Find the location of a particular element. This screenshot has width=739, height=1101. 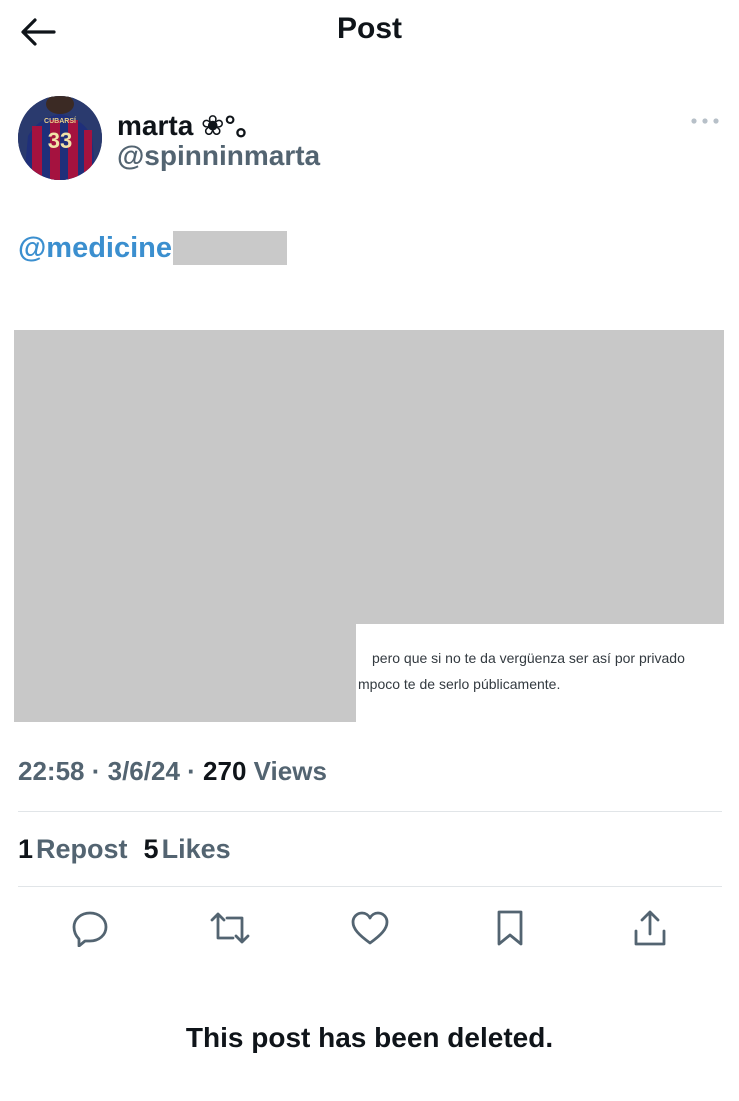

repost-button is located at coordinates (230, 928).